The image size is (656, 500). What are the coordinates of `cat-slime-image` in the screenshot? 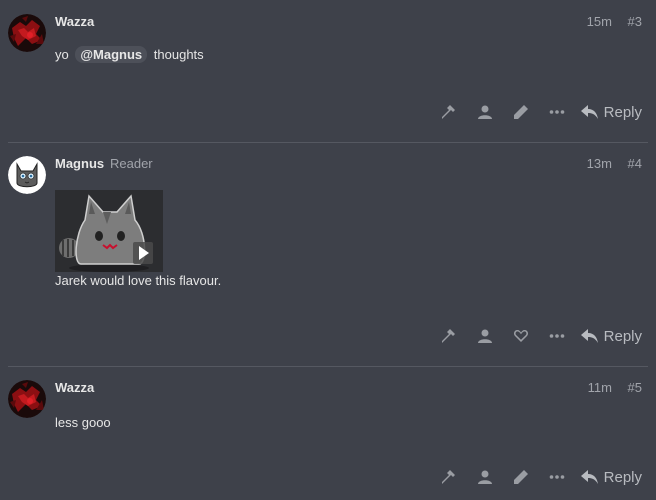 It's located at (109, 231).